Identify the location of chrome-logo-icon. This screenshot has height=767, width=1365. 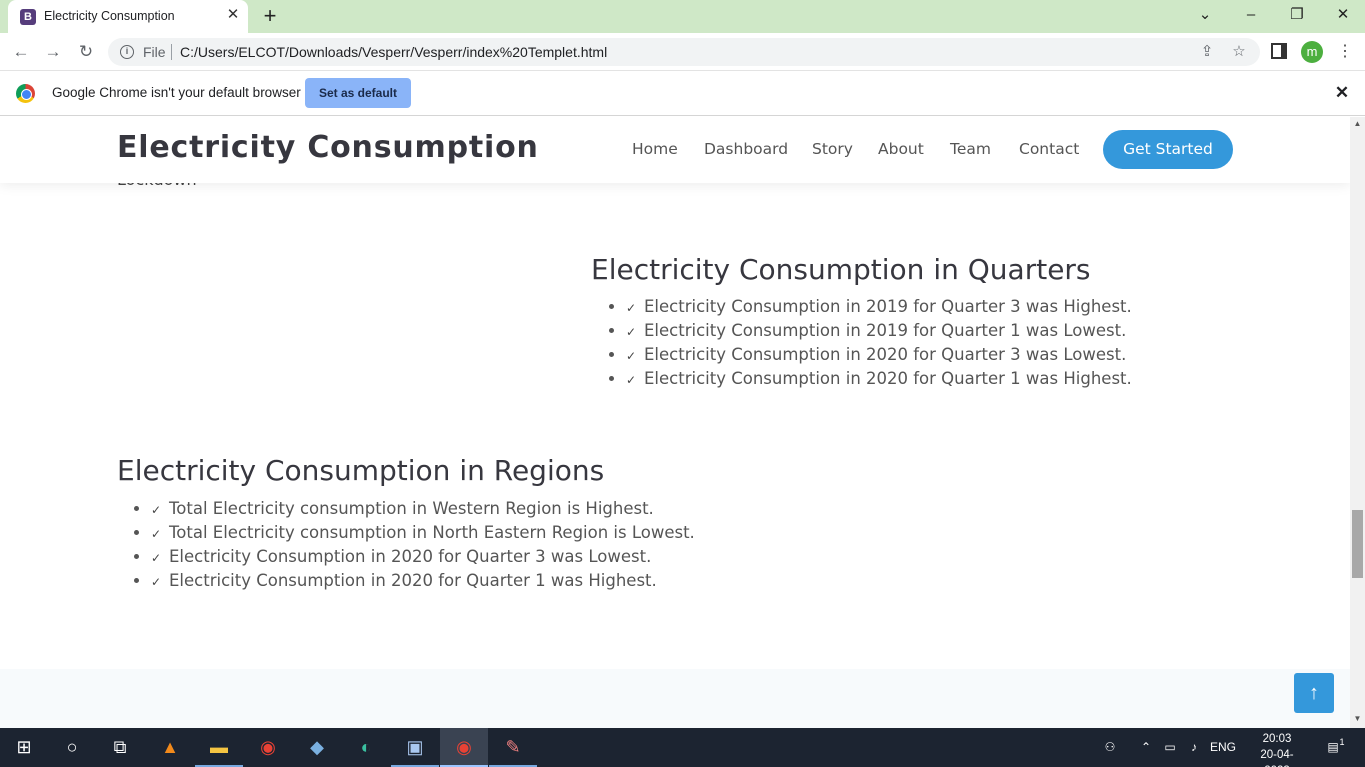
(25, 93).